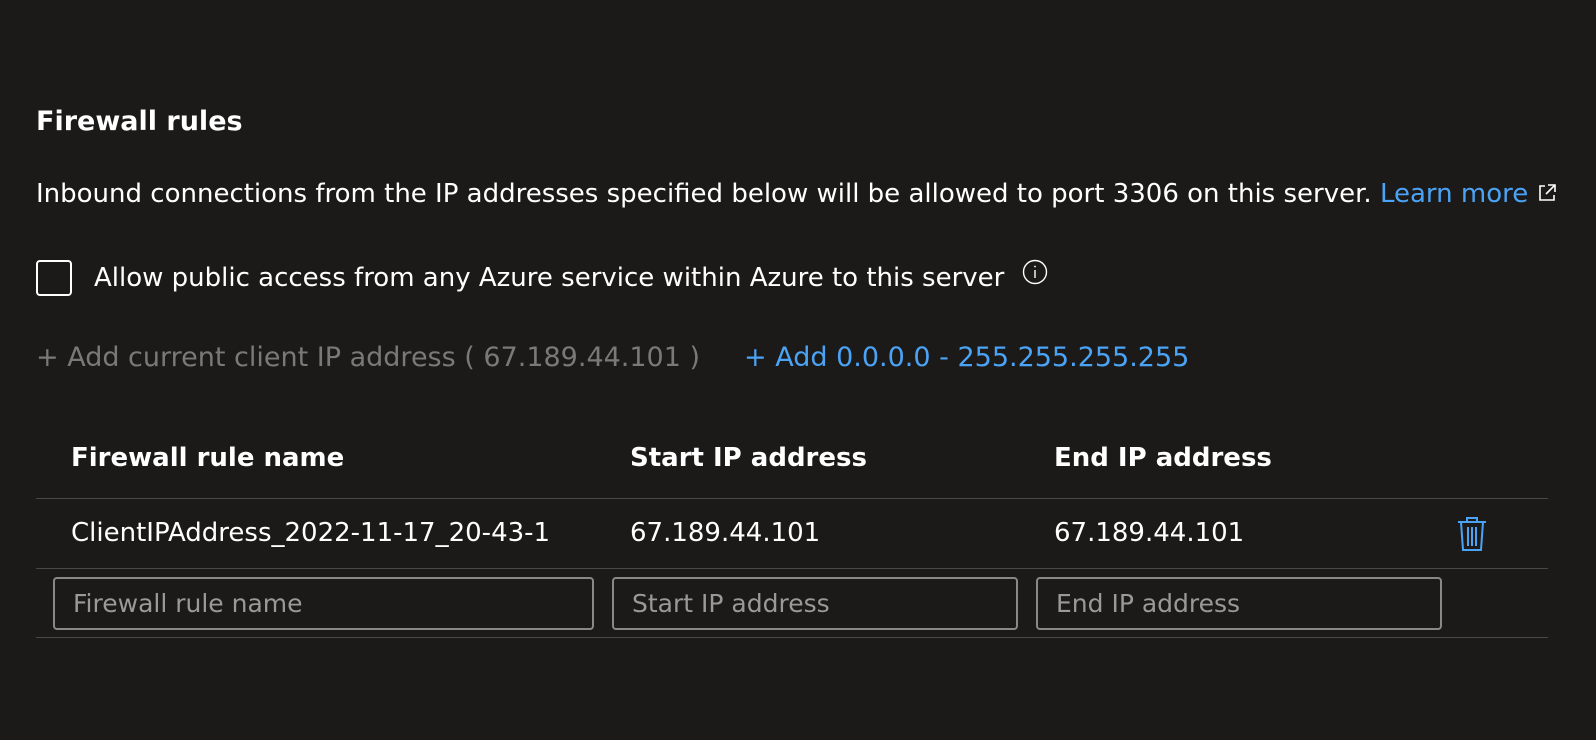 The width and height of the screenshot is (1596, 740). I want to click on learn-more-label: Learn more, so click(1454, 194).